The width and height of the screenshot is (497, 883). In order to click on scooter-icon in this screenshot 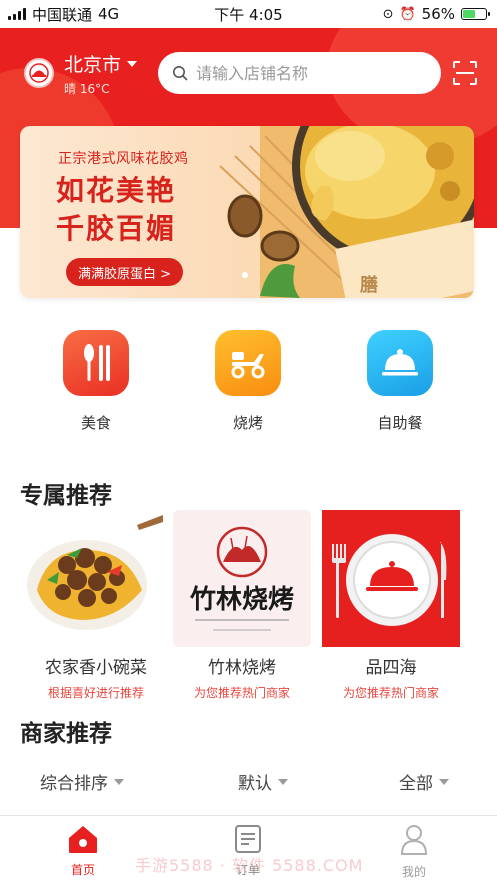, I will do `click(248, 363)`.